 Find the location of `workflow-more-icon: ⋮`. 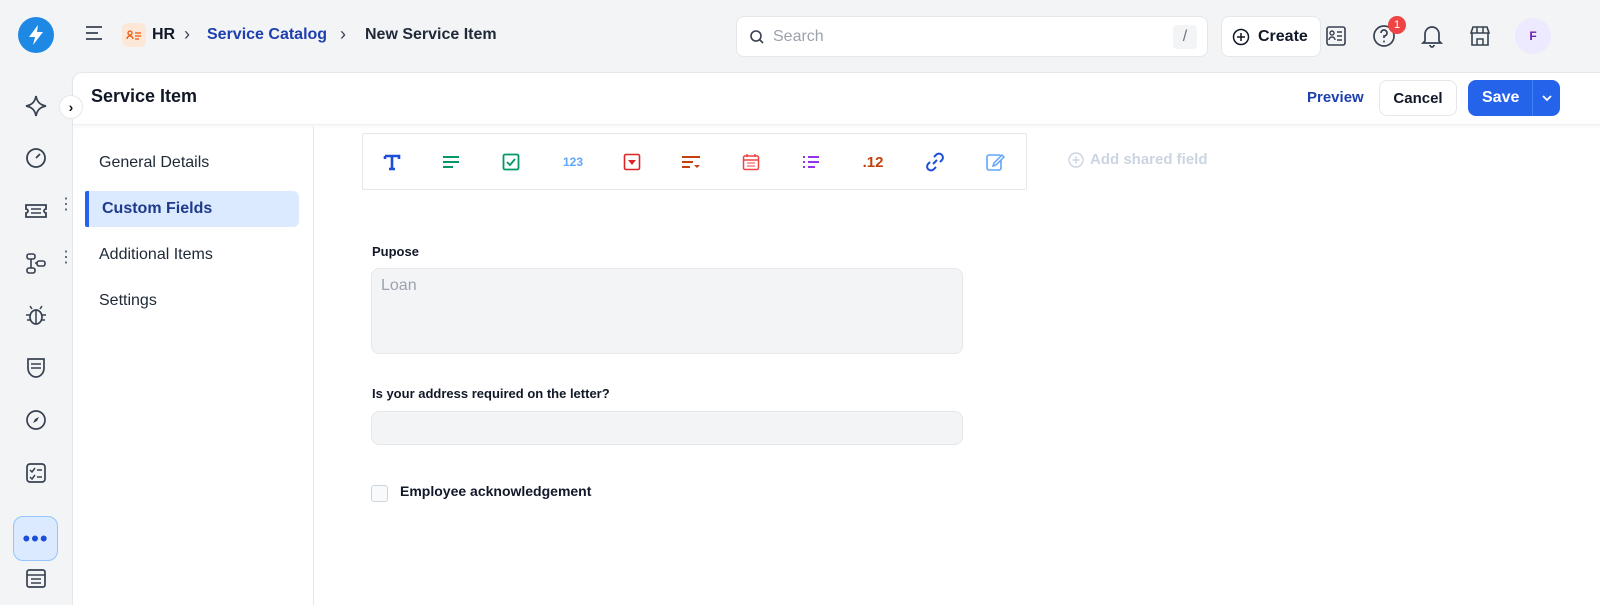

workflow-more-icon: ⋮ is located at coordinates (66, 261).